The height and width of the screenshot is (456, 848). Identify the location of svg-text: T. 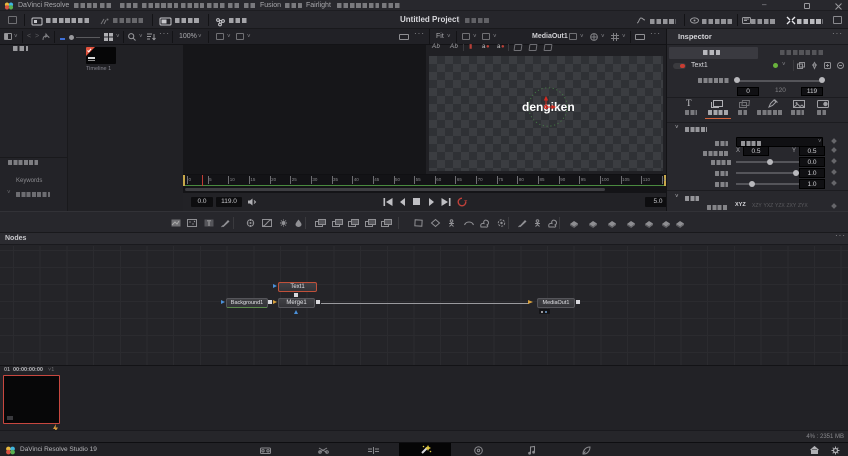
(209, 224).